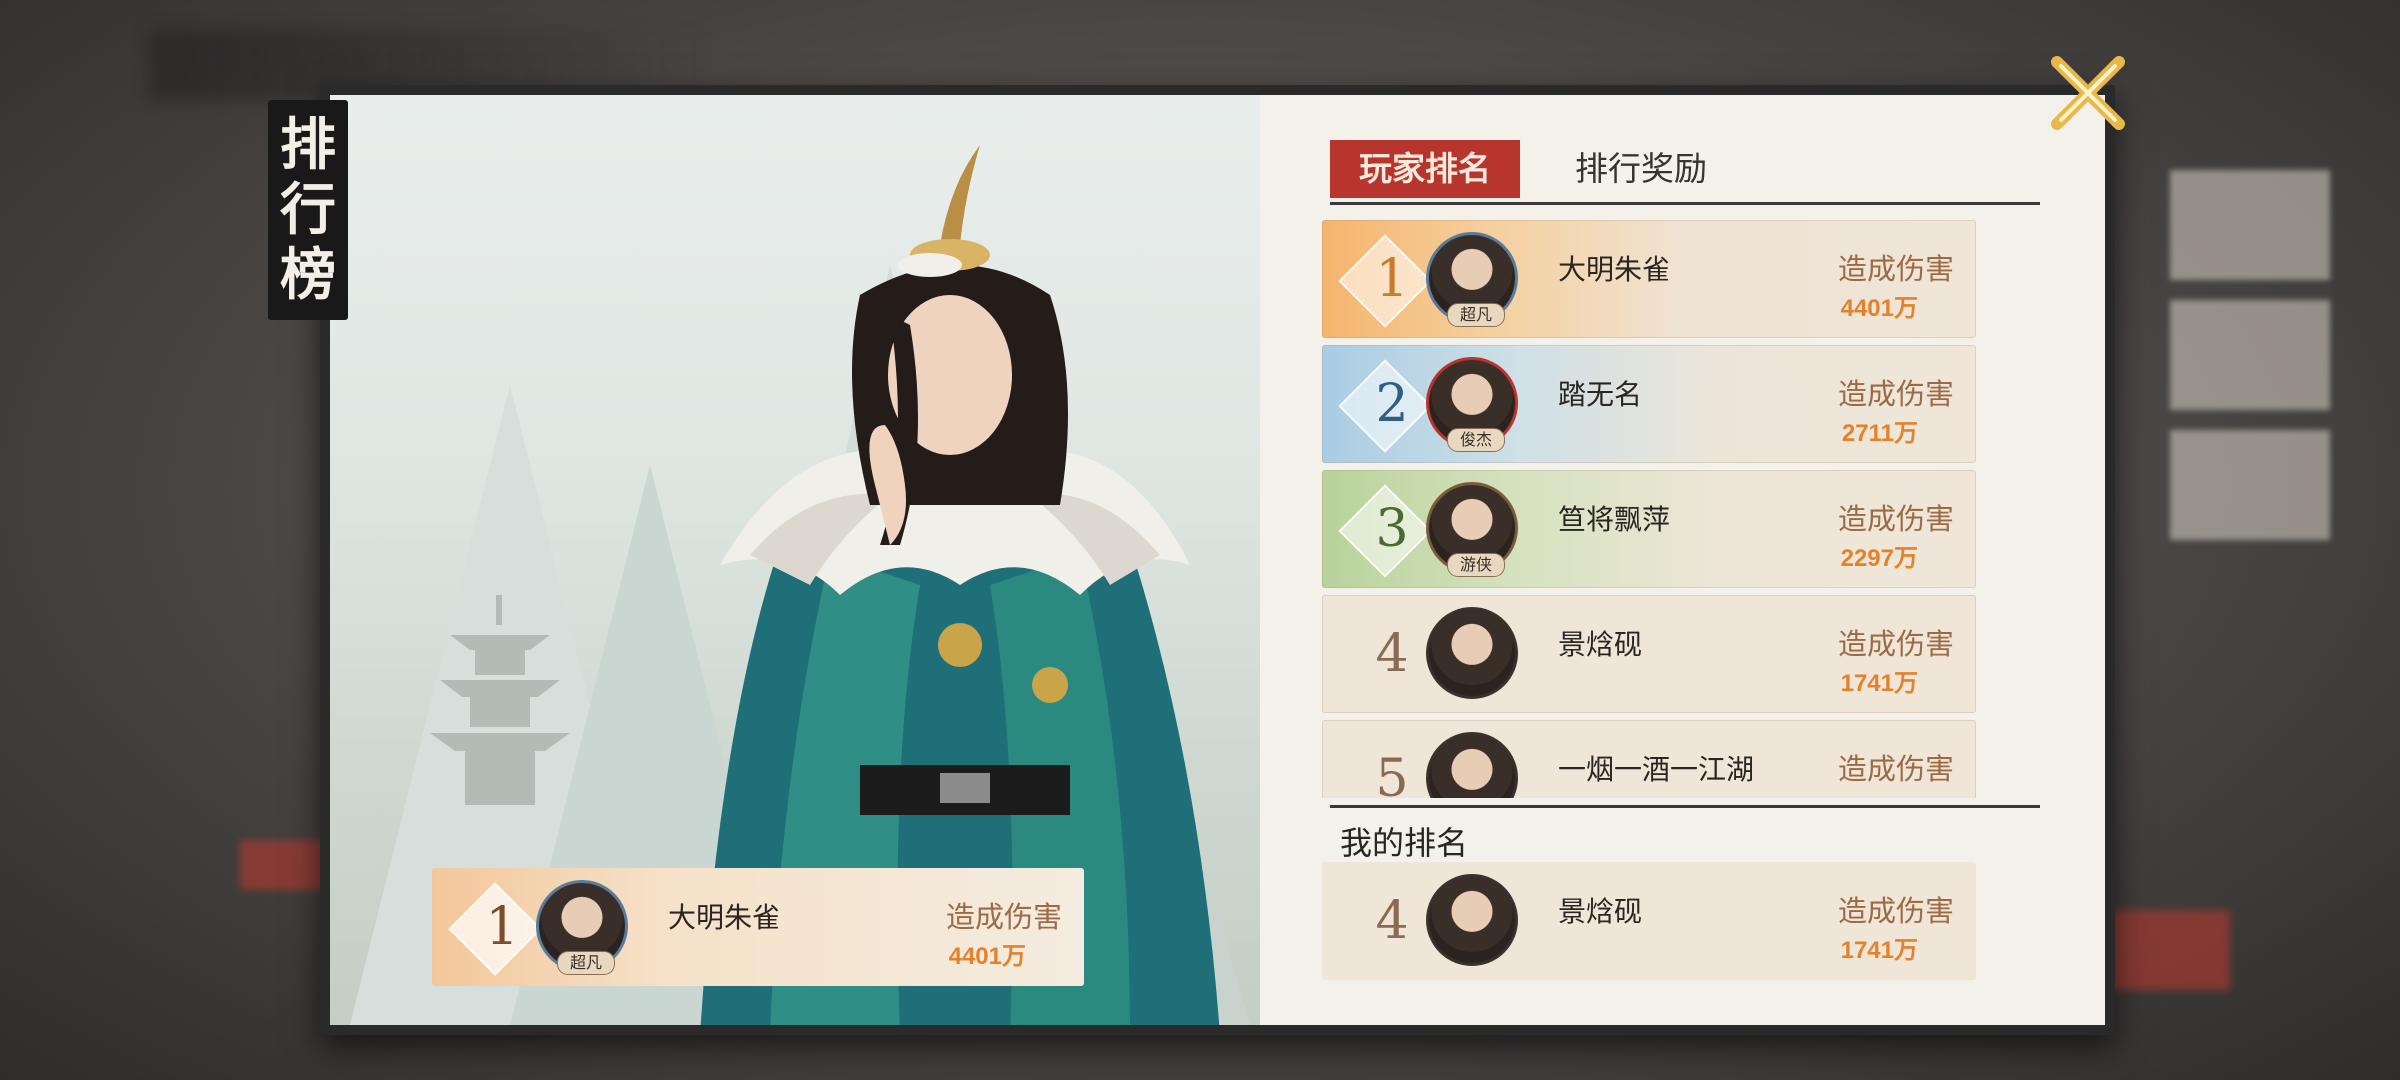 The height and width of the screenshot is (1080, 2400). Describe the element at coordinates (1649, 921) in the screenshot. I see `my-rank-row: 4 景焓砚 造成伤害 1741万` at that location.